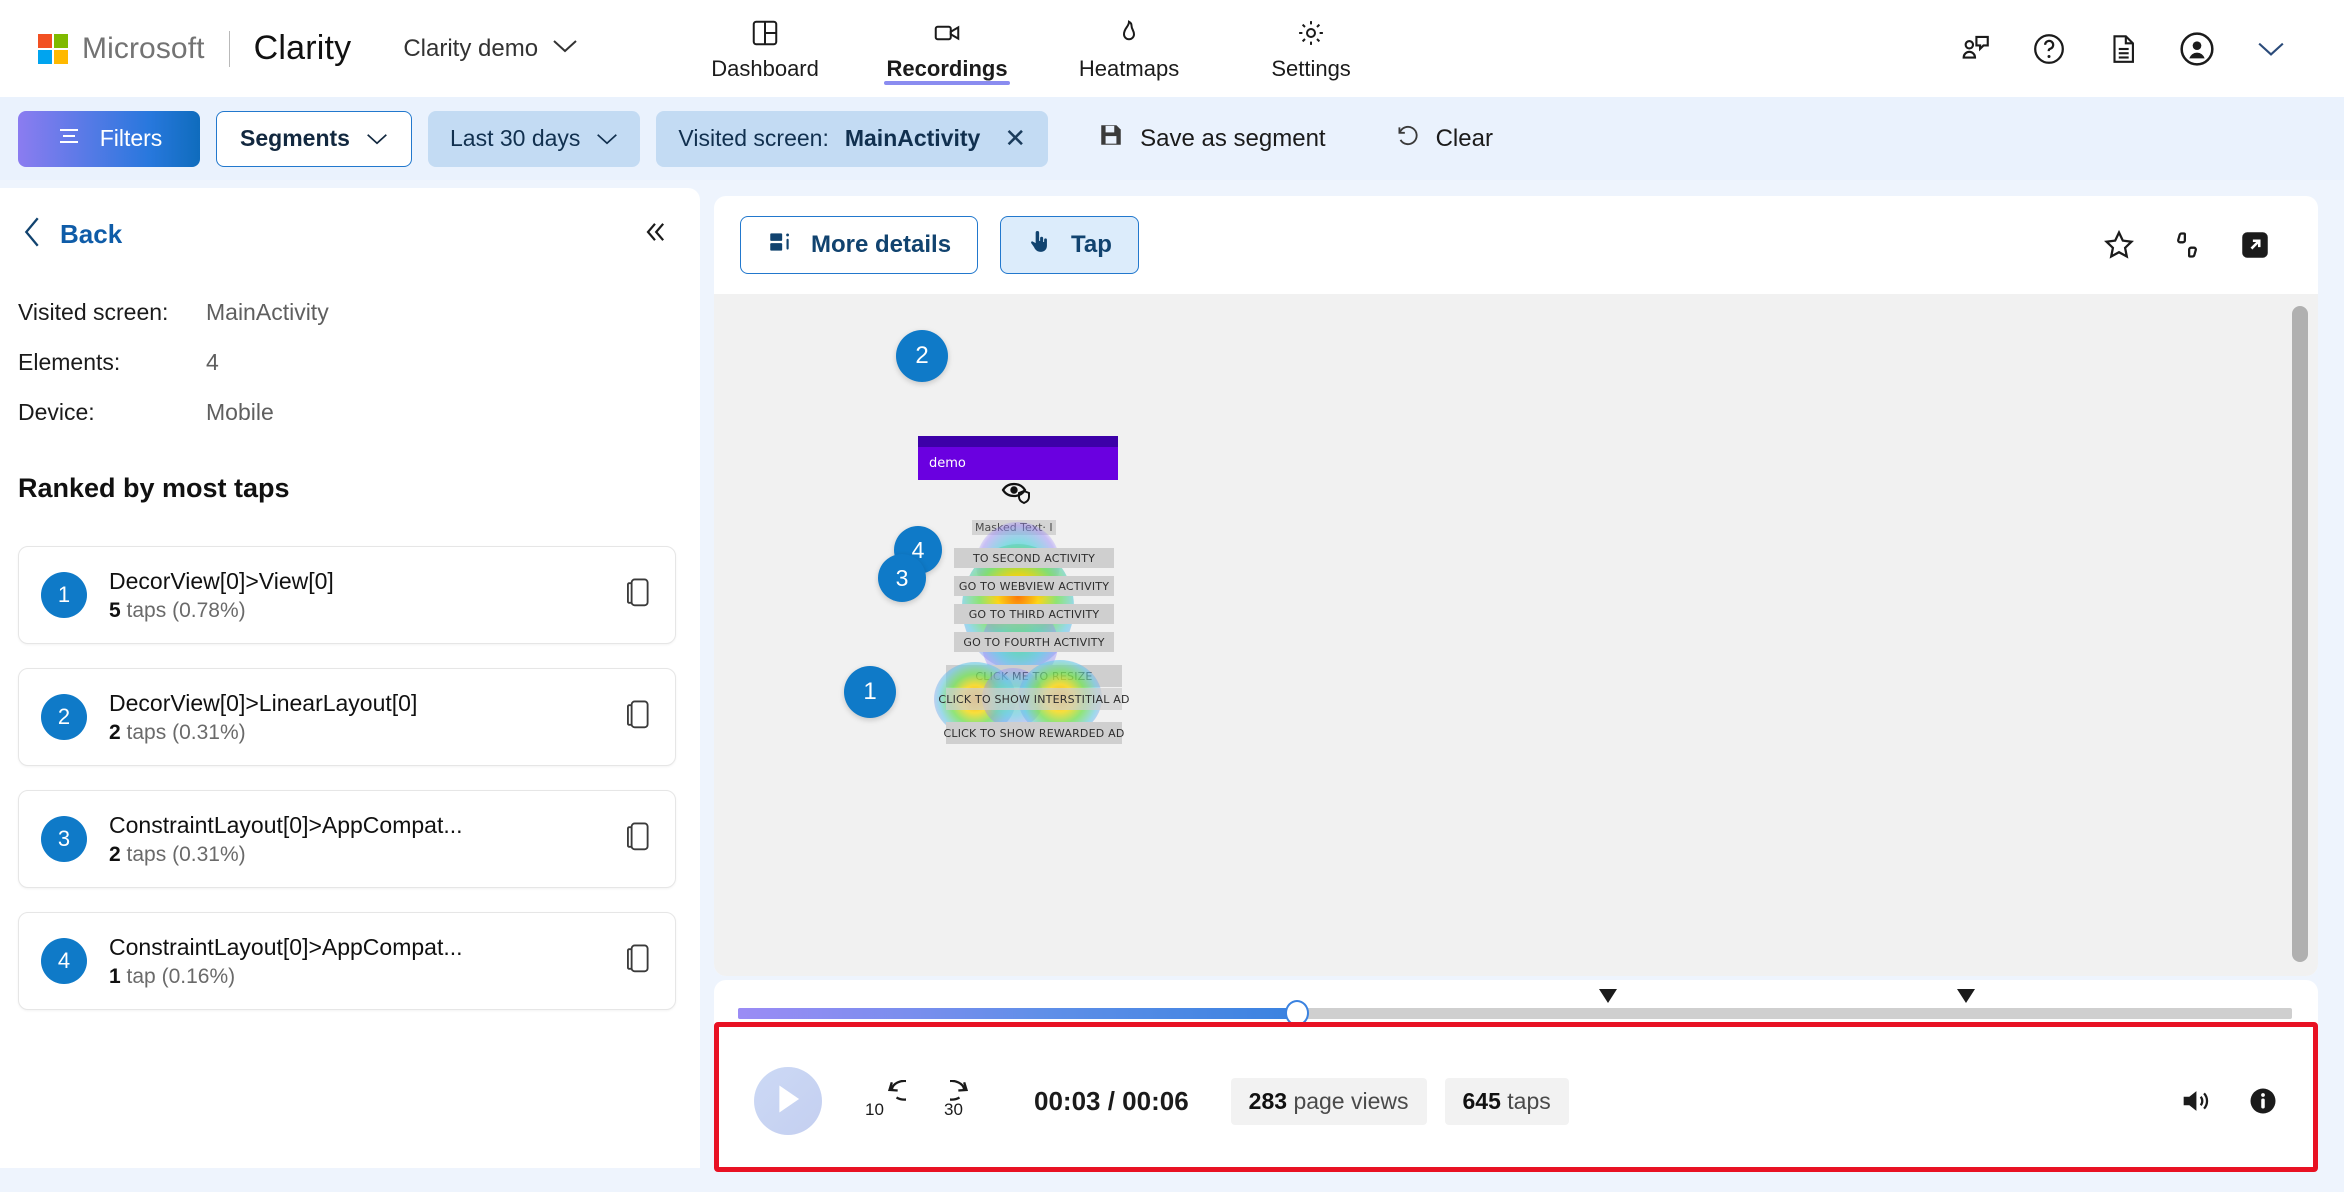 This screenshot has width=2344, height=1192. What do you see at coordinates (2271, 49) in the screenshot?
I see `account-chevron-down-icon` at bounding box center [2271, 49].